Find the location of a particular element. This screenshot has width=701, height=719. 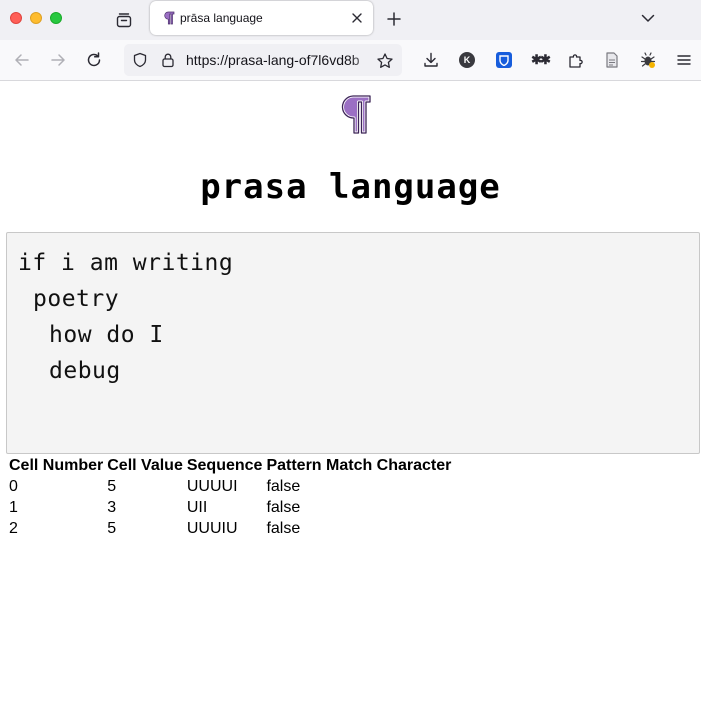

arrow-left-icon is located at coordinates (22, 60).